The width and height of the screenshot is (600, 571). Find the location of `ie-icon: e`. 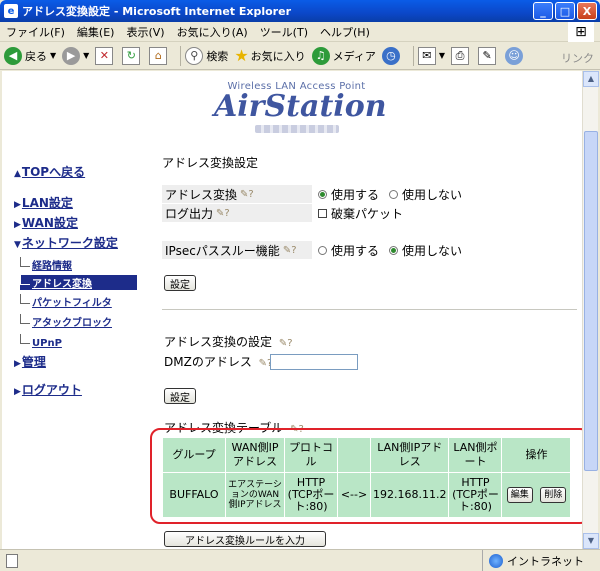

ie-icon: e is located at coordinates (11, 11).